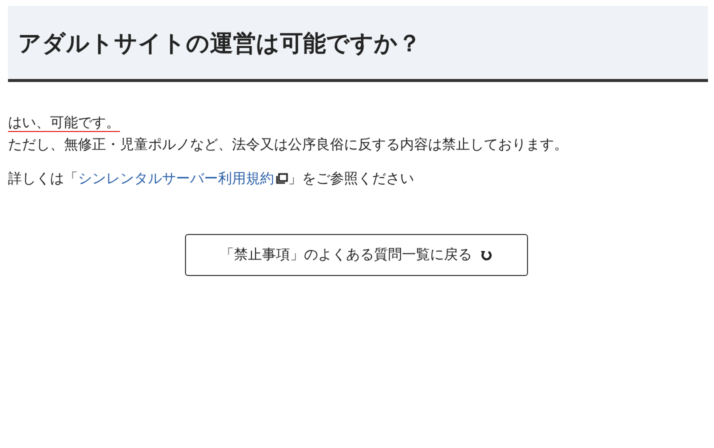 The width and height of the screenshot is (714, 448). Describe the element at coordinates (282, 178) in the screenshot. I see `external-window-icon` at that location.